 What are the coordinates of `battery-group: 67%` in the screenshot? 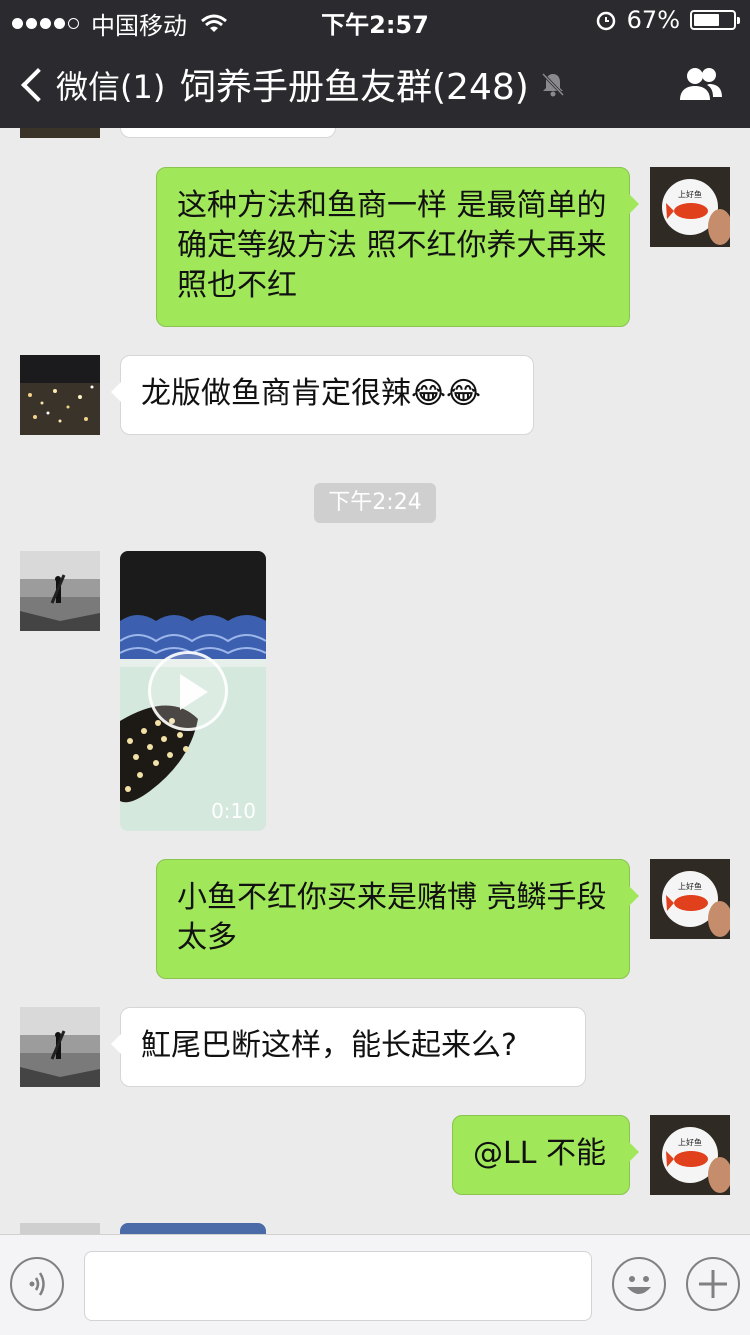 It's located at (667, 20).